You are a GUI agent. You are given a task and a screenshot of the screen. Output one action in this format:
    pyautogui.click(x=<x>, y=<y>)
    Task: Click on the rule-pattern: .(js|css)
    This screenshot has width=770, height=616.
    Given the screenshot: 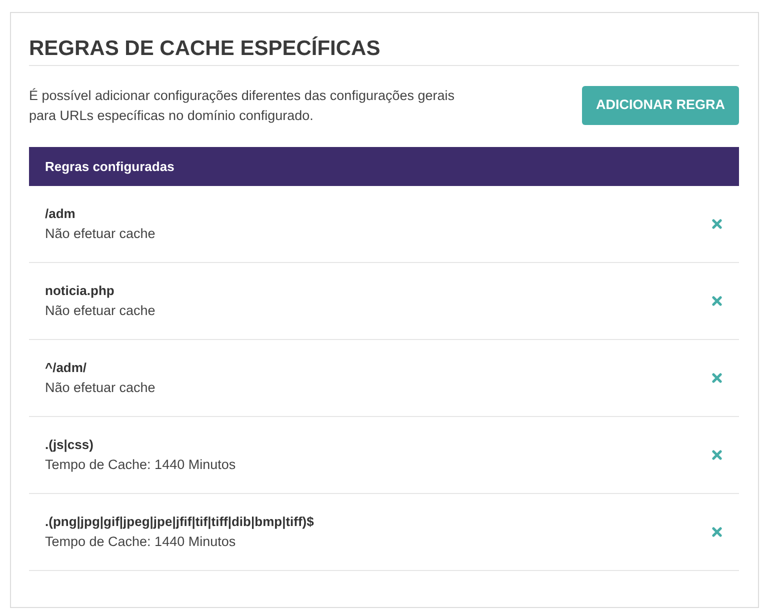 What is the action you would take?
    pyautogui.click(x=69, y=445)
    